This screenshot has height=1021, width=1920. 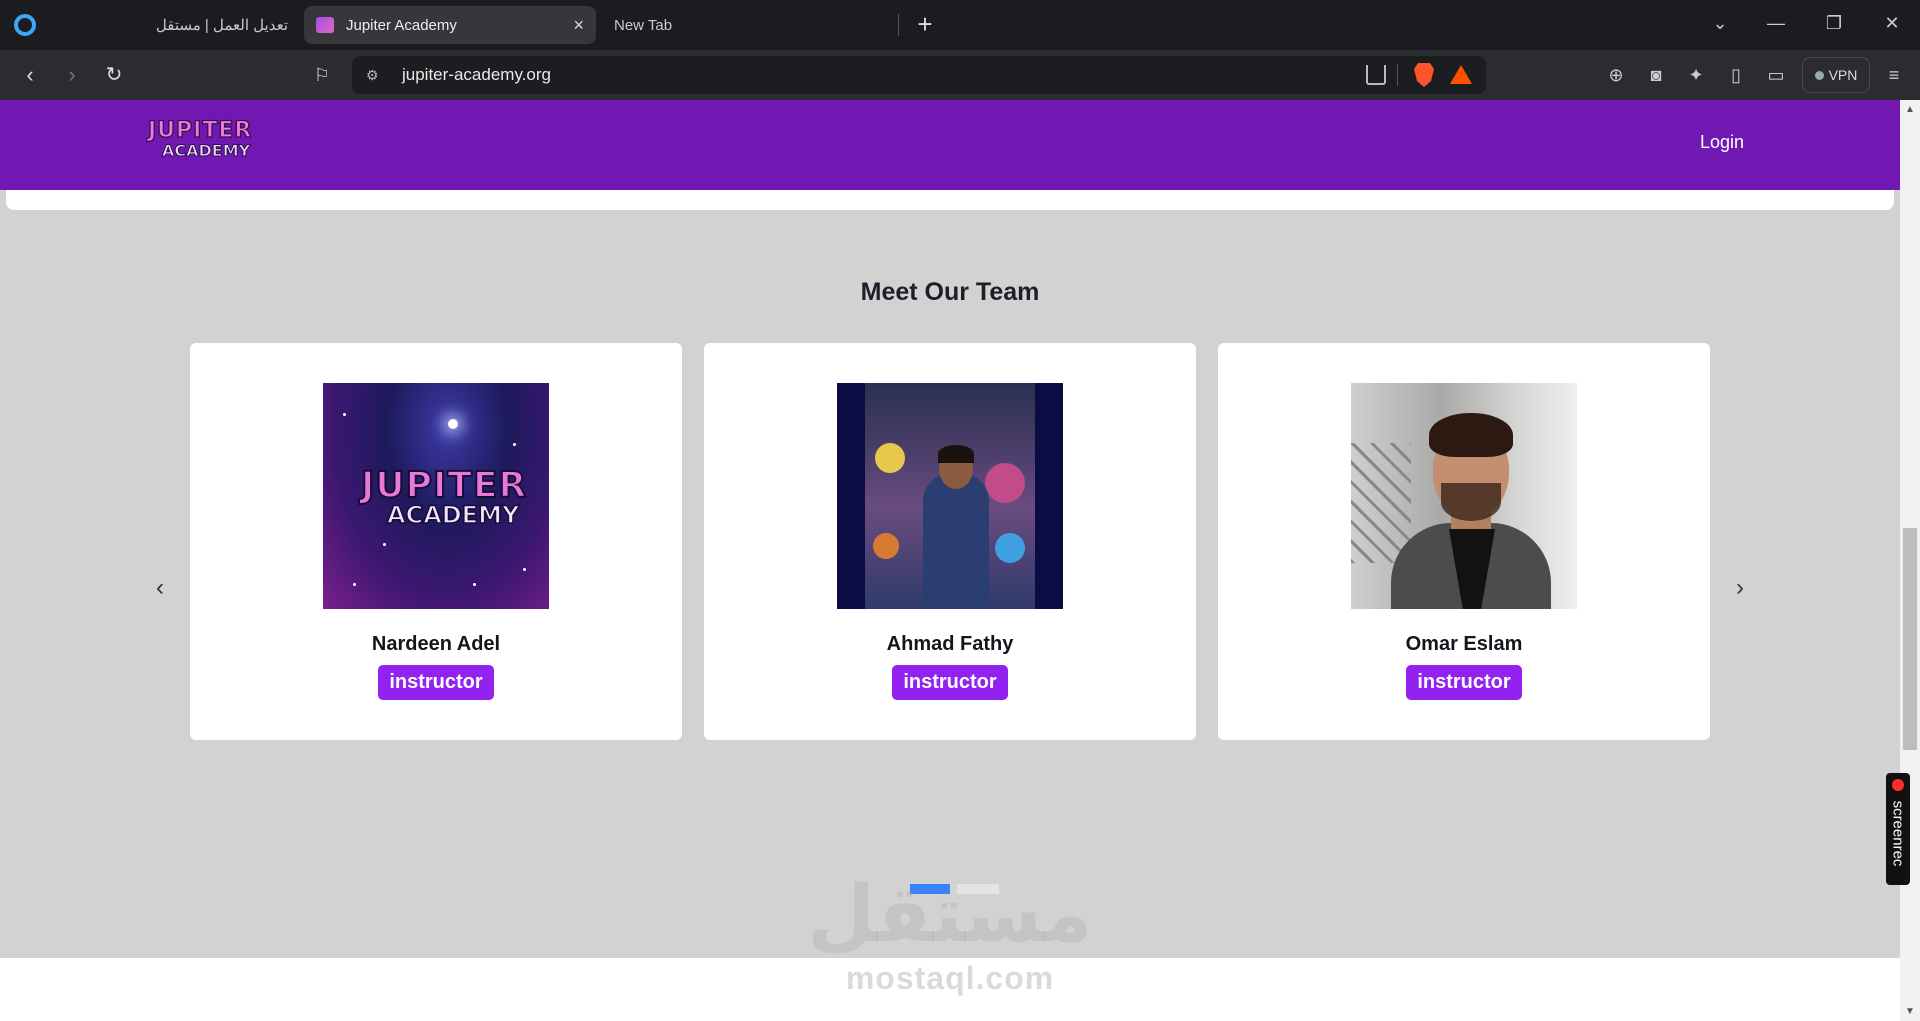 I want to click on close-tab-icon: ×, so click(x=578, y=25).